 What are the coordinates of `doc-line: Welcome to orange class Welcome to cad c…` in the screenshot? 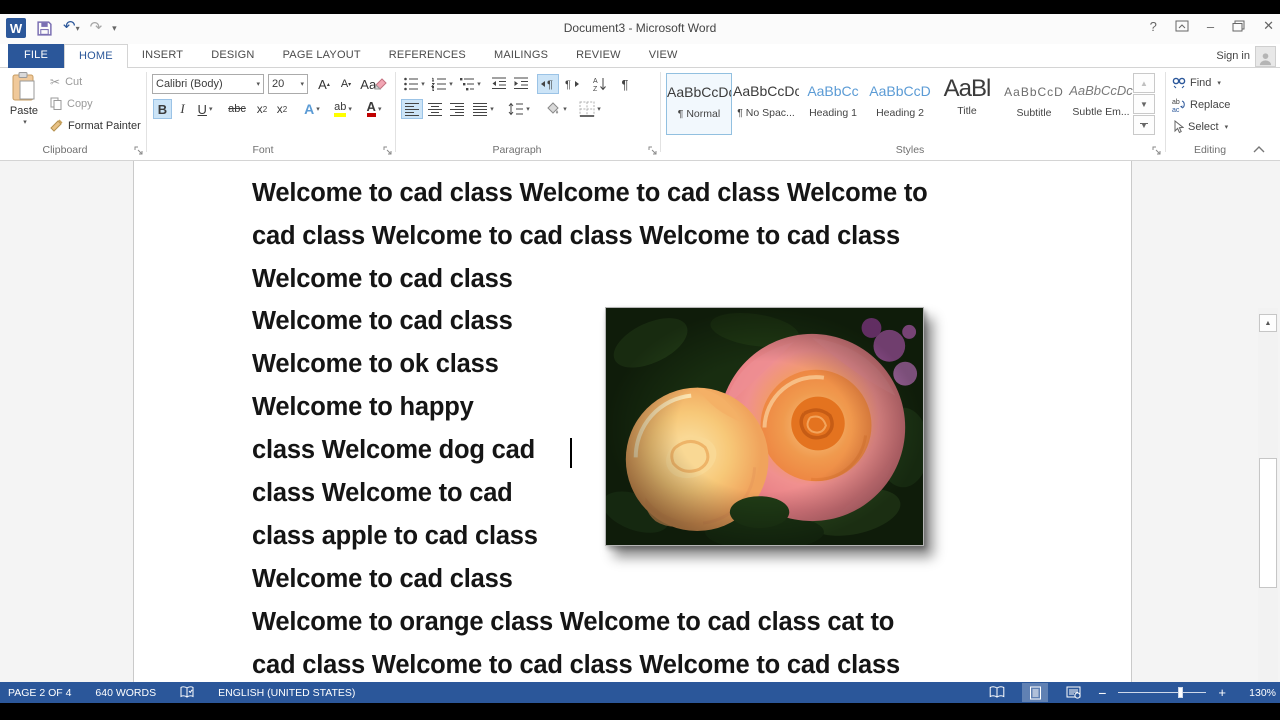 It's located at (573, 622).